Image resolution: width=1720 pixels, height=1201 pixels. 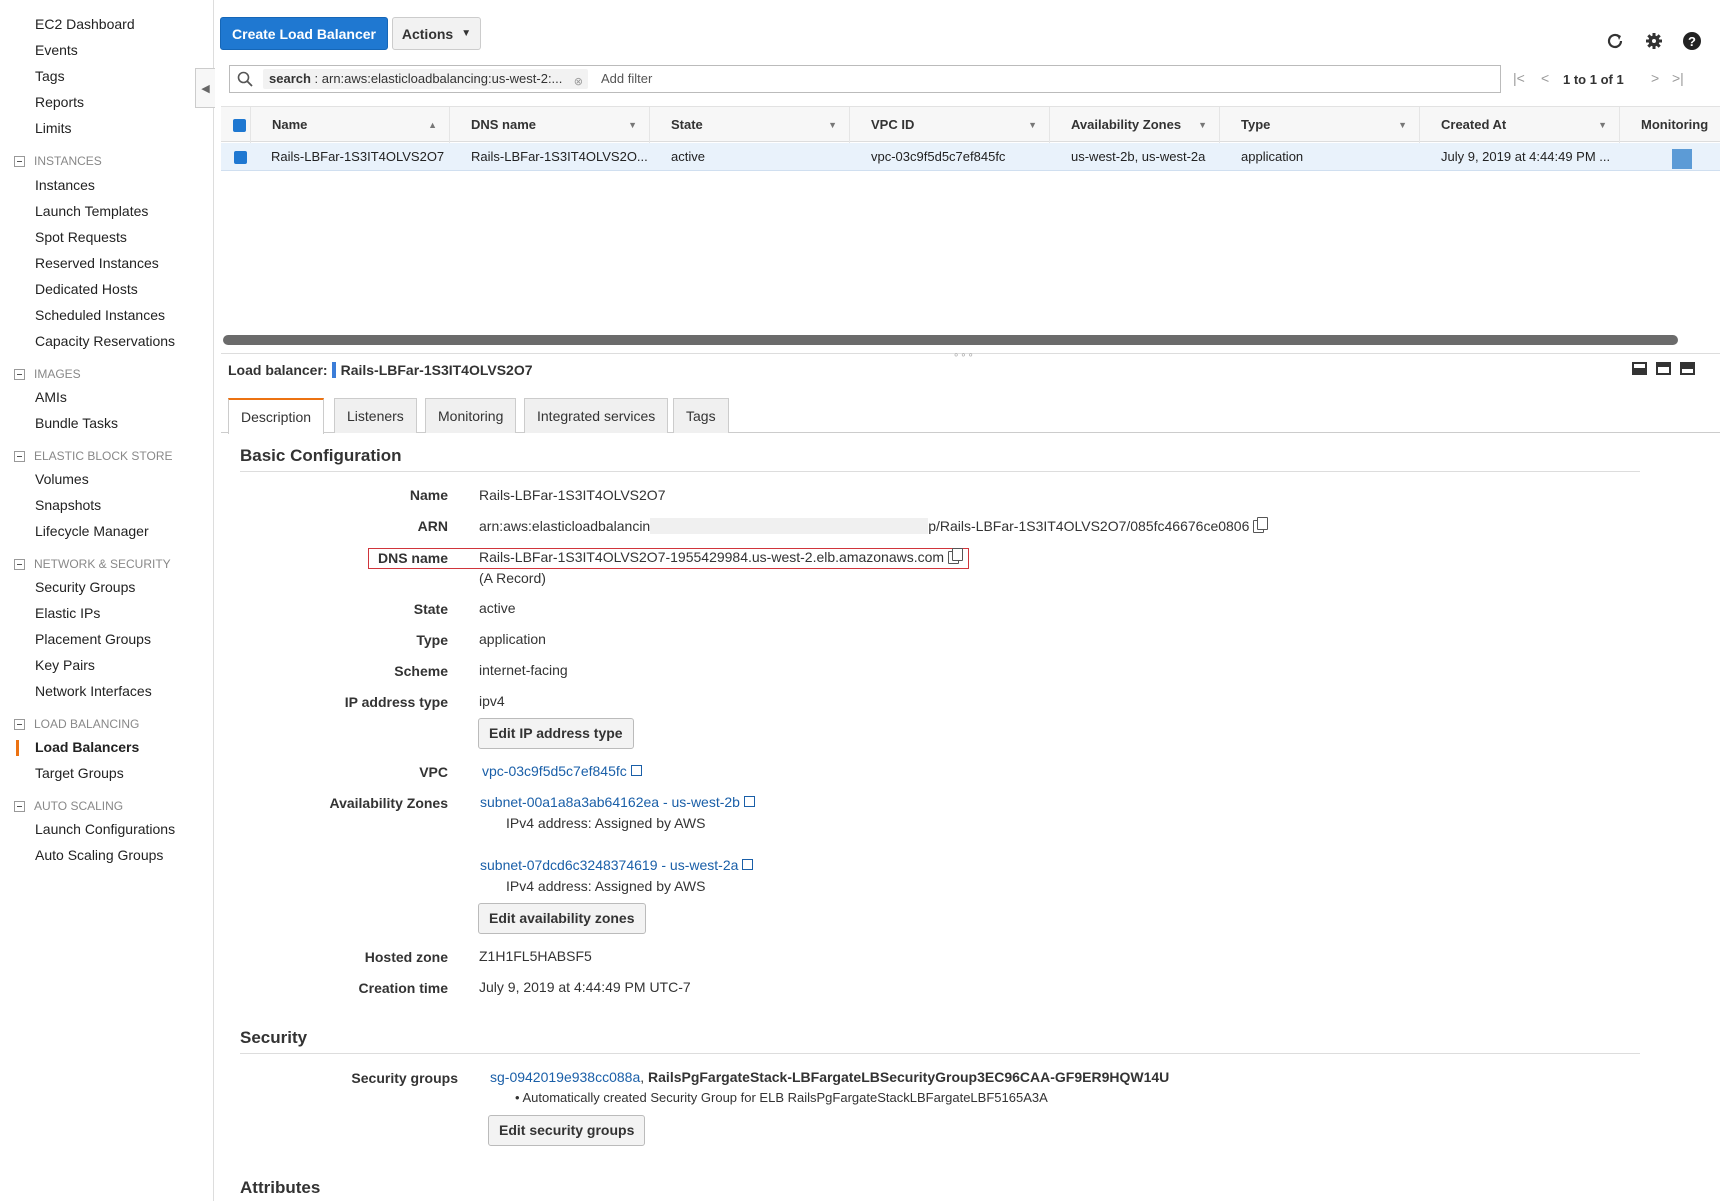 What do you see at coordinates (65, 185) in the screenshot?
I see `sidebar-item-instances: Instances` at bounding box center [65, 185].